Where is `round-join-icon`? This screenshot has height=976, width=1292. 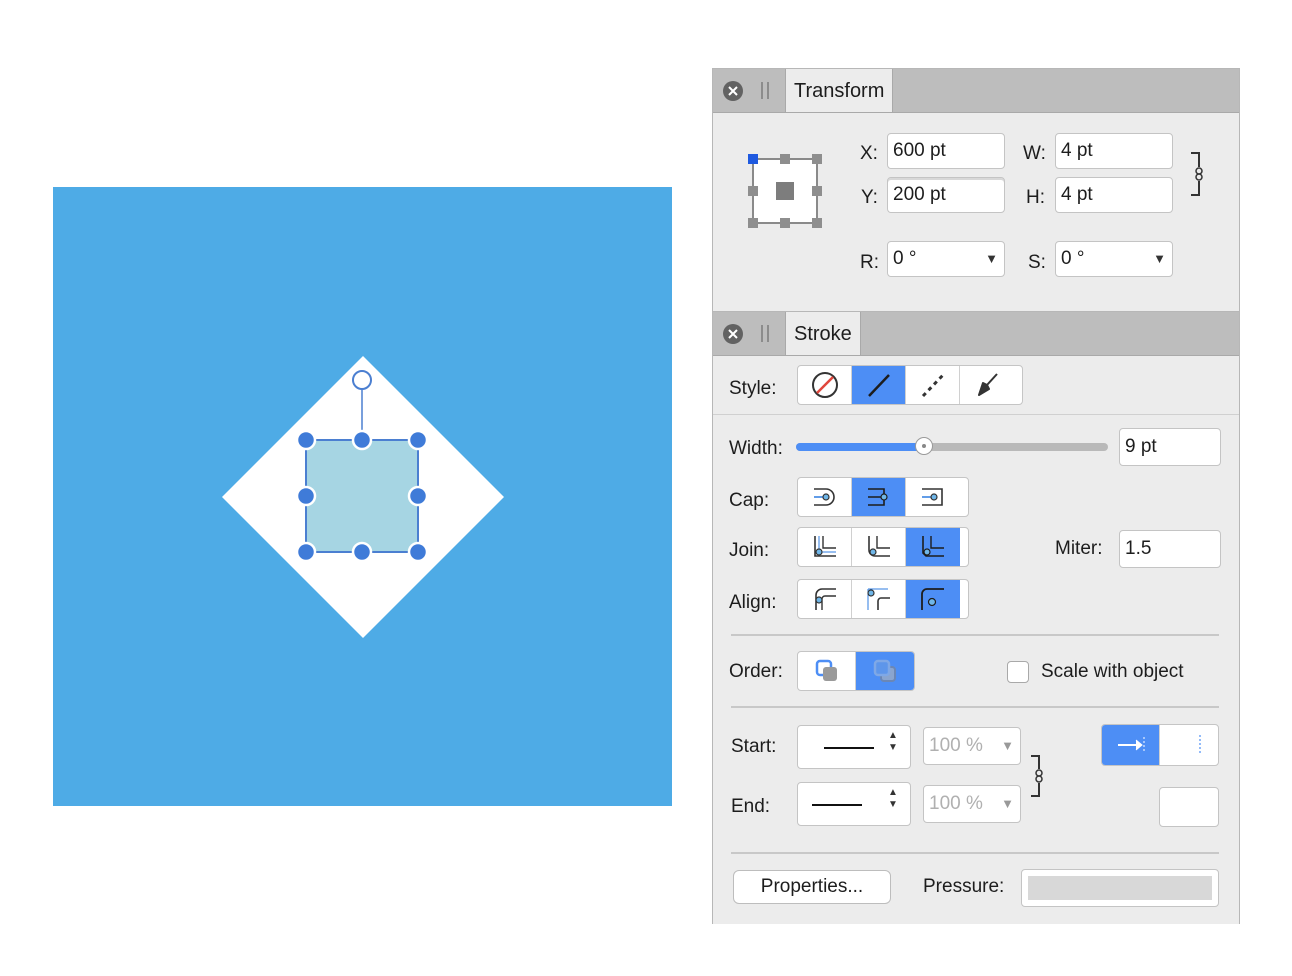 round-join-icon is located at coordinates (878, 546).